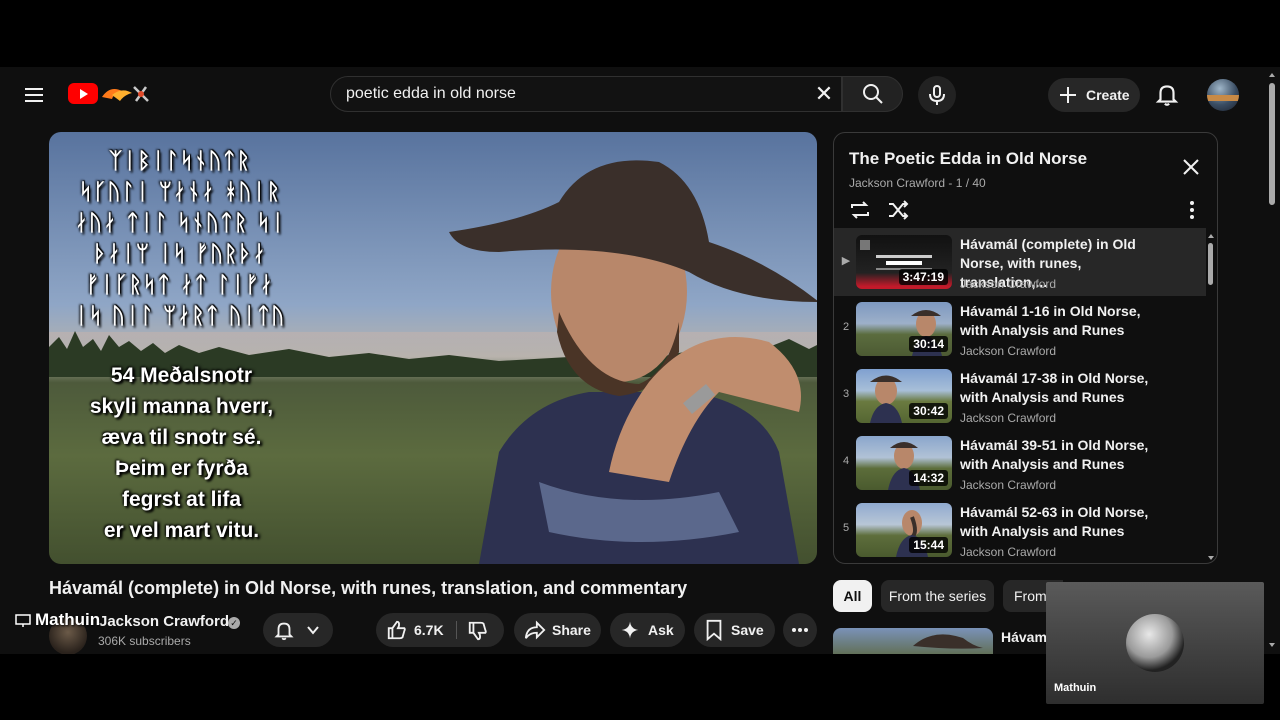 This screenshot has width=1280, height=720. I want to click on search-button, so click(872, 94).